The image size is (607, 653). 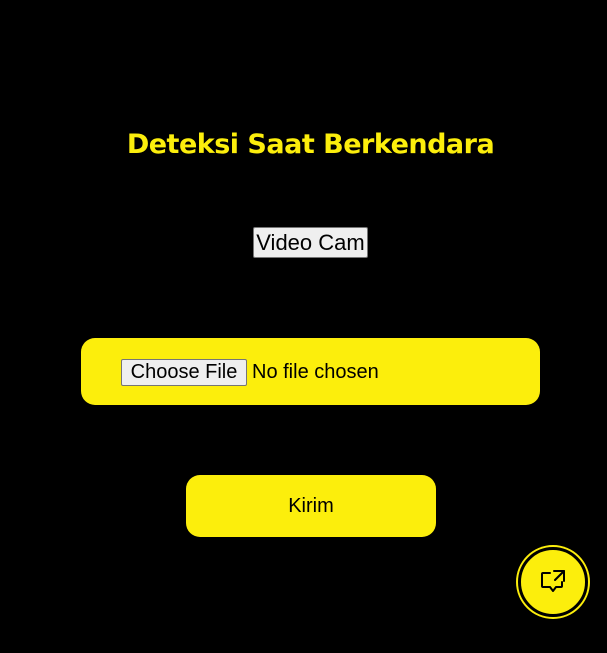 I want to click on file-upload-panel: Choose File No file chosen, so click(x=310, y=371).